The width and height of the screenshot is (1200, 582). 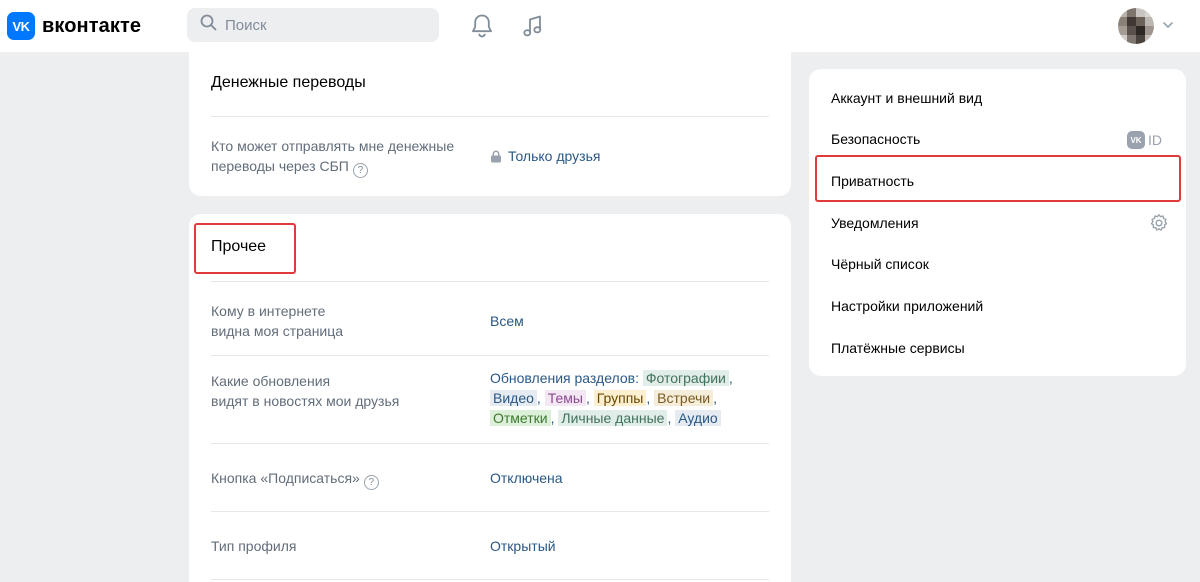 What do you see at coordinates (92, 25) in the screenshot?
I see `logo-text: вконтакте` at bounding box center [92, 25].